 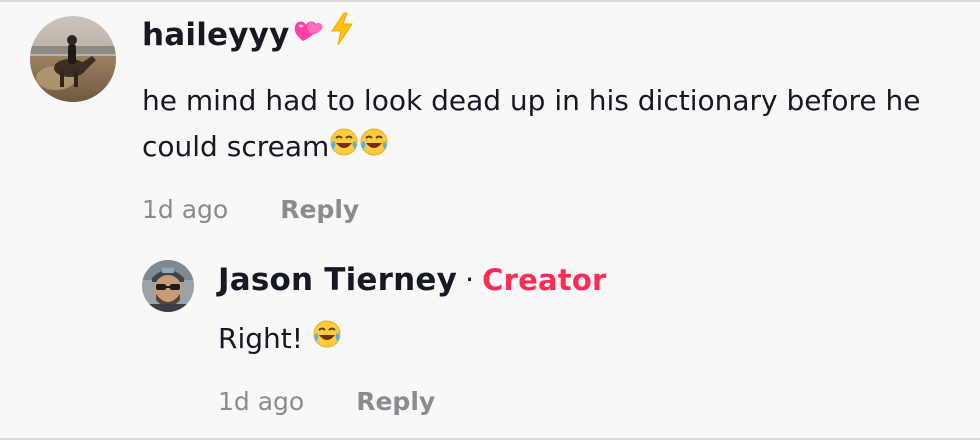 What do you see at coordinates (261, 401) in the screenshot?
I see `reply-timestamp: 1d ago` at bounding box center [261, 401].